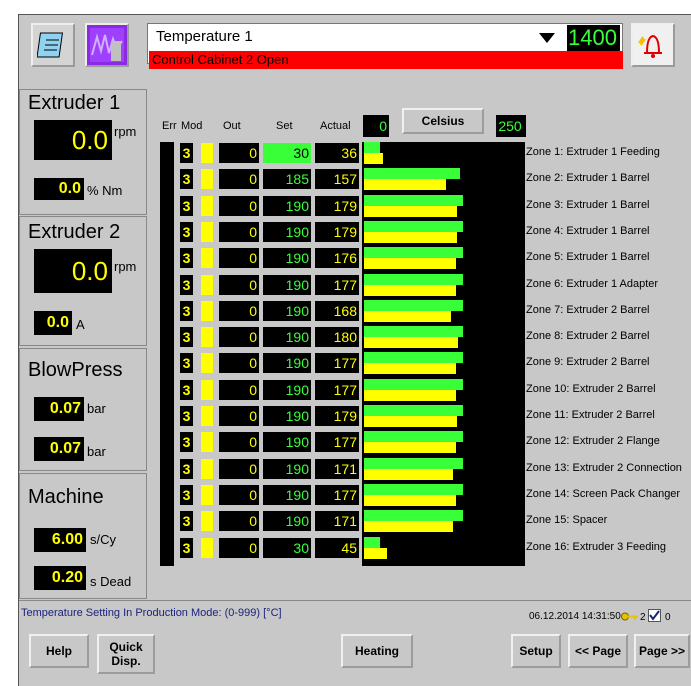 The image size is (691, 686). What do you see at coordinates (662, 651) in the screenshot?
I see `next-page-button: Page >>` at bounding box center [662, 651].